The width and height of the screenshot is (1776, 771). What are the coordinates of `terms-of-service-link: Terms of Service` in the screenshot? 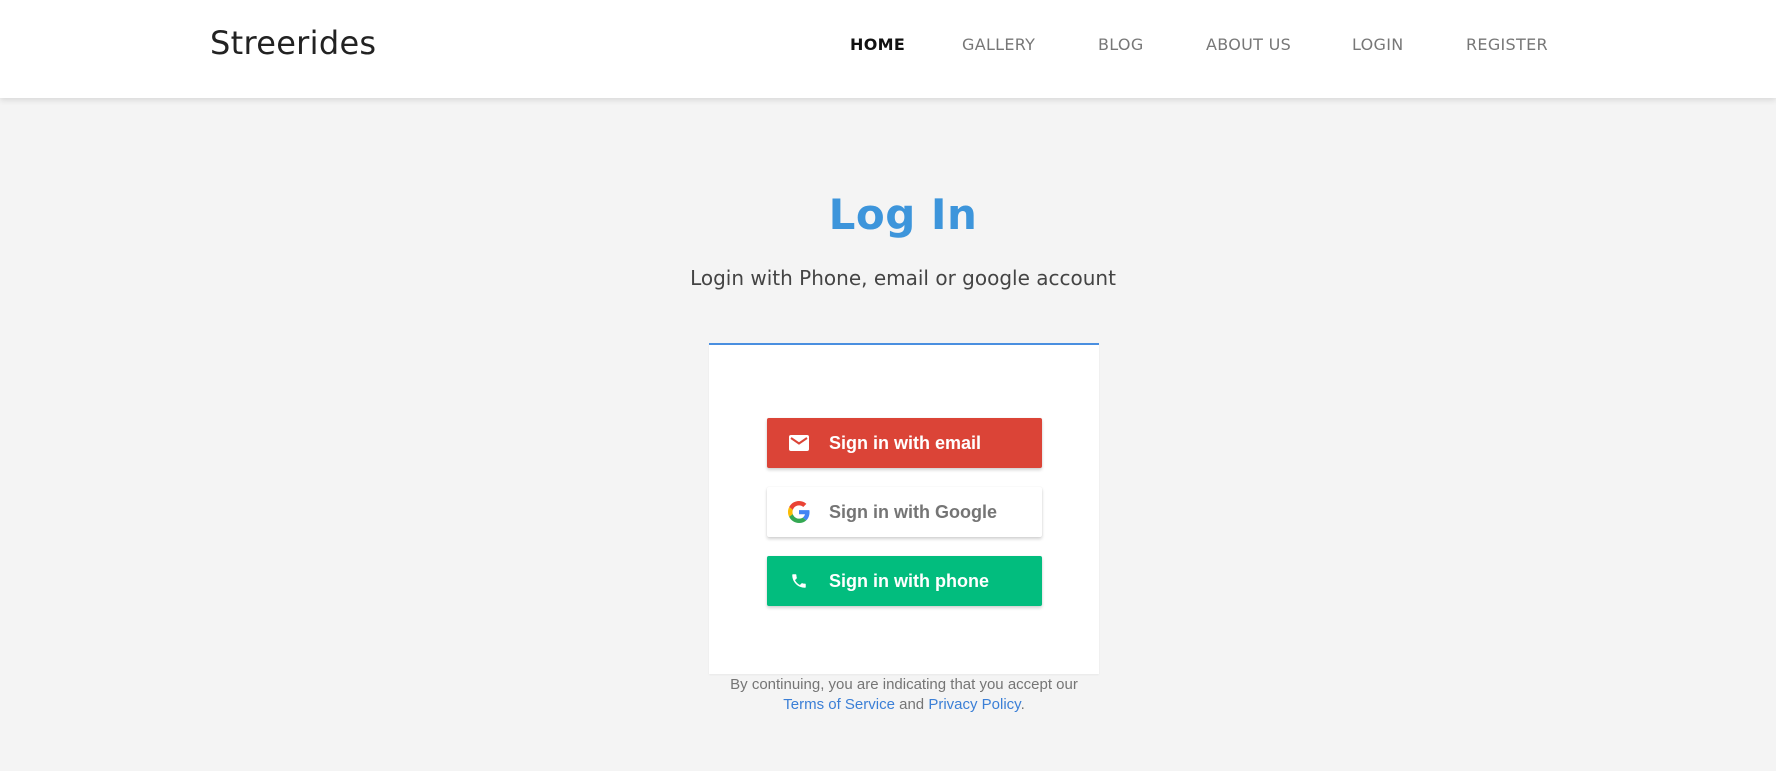 It's located at (839, 704).